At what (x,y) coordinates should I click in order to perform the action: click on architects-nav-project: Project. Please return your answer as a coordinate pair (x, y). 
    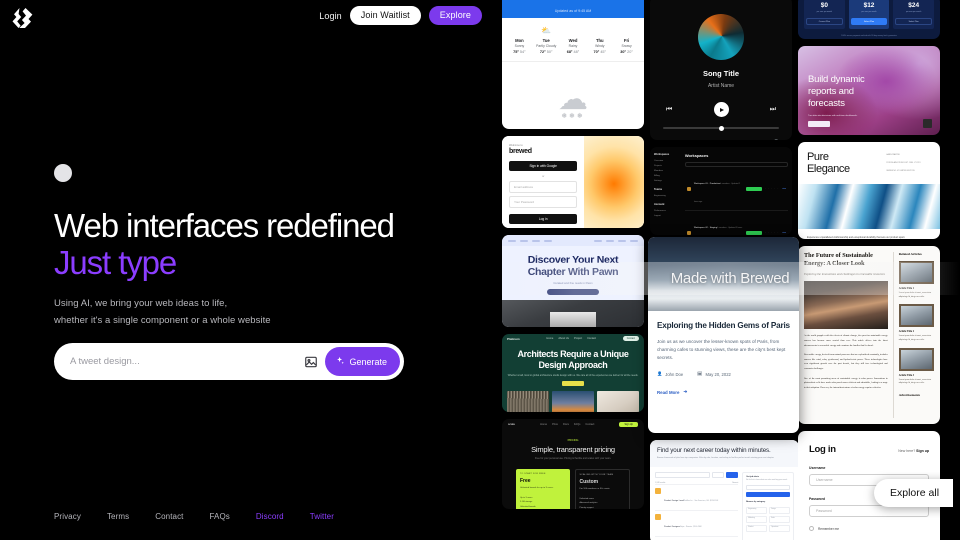
    Looking at the image, I should click on (578, 338).